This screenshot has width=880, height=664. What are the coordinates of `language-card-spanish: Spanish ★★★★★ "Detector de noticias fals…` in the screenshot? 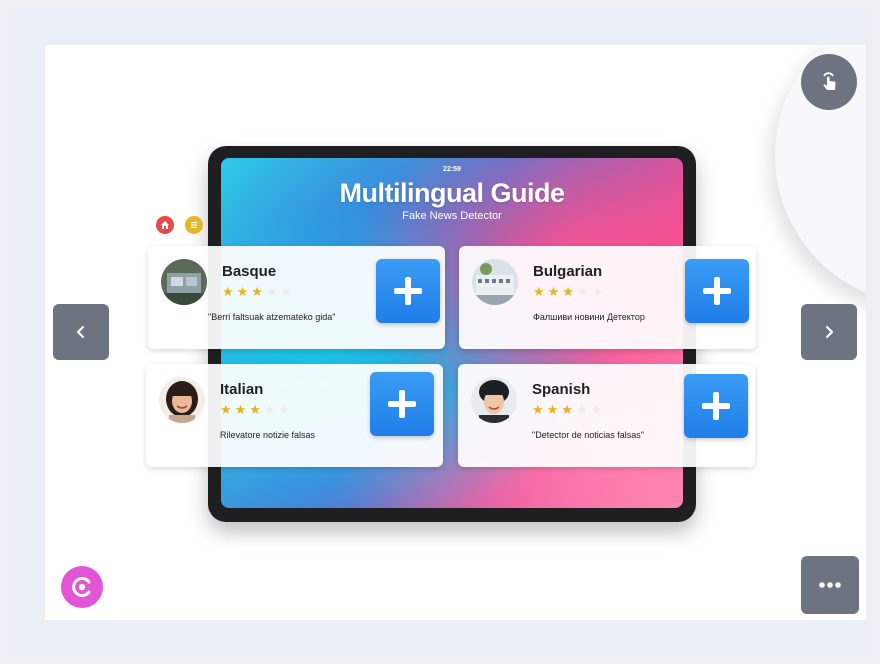 It's located at (606, 415).